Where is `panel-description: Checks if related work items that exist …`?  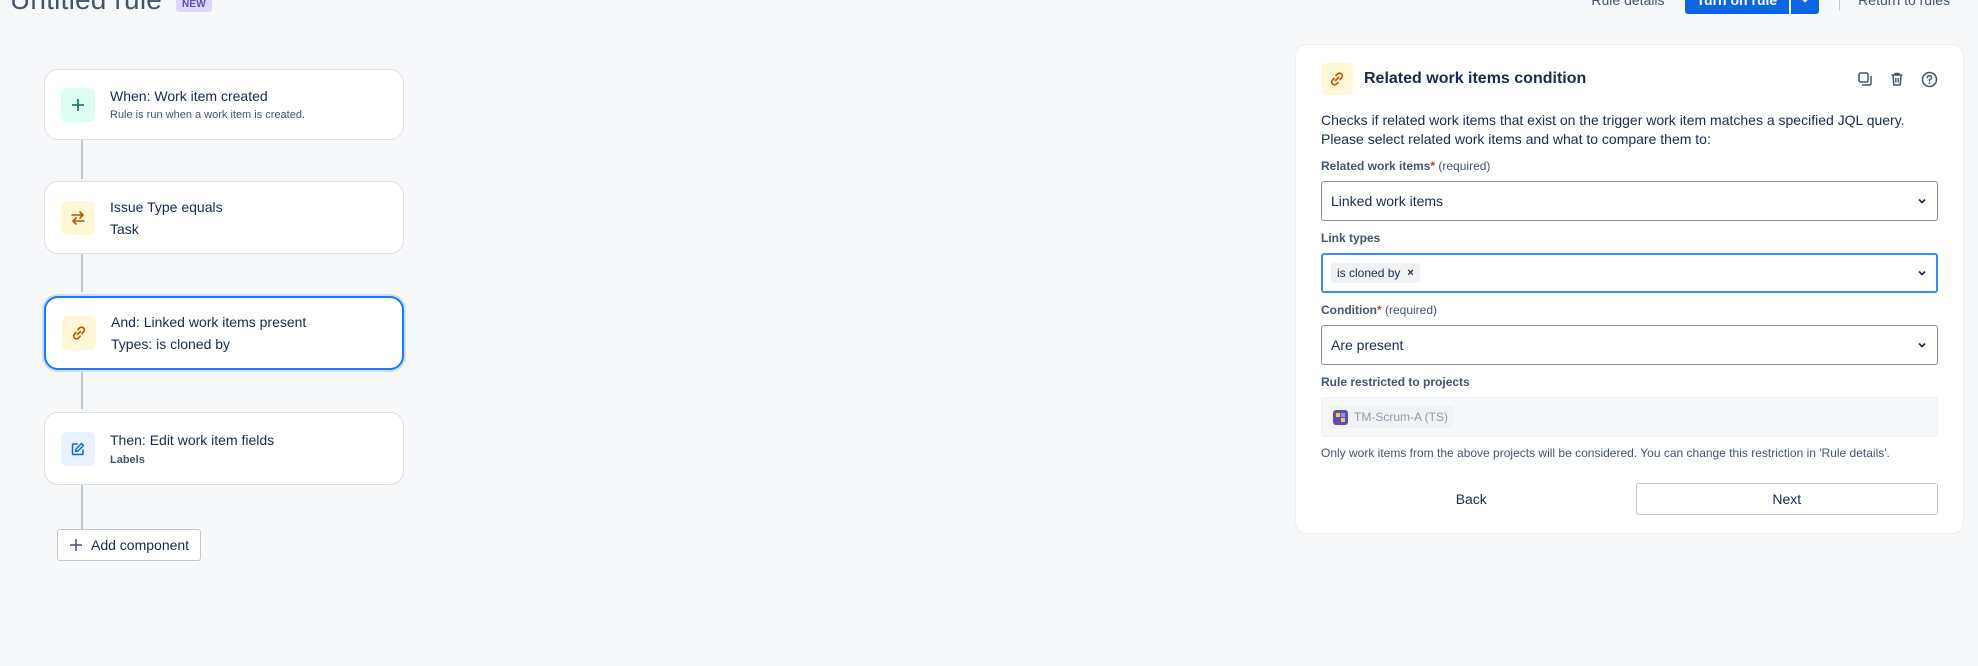
panel-description: Checks if related work items that exist … is located at coordinates (1613, 129).